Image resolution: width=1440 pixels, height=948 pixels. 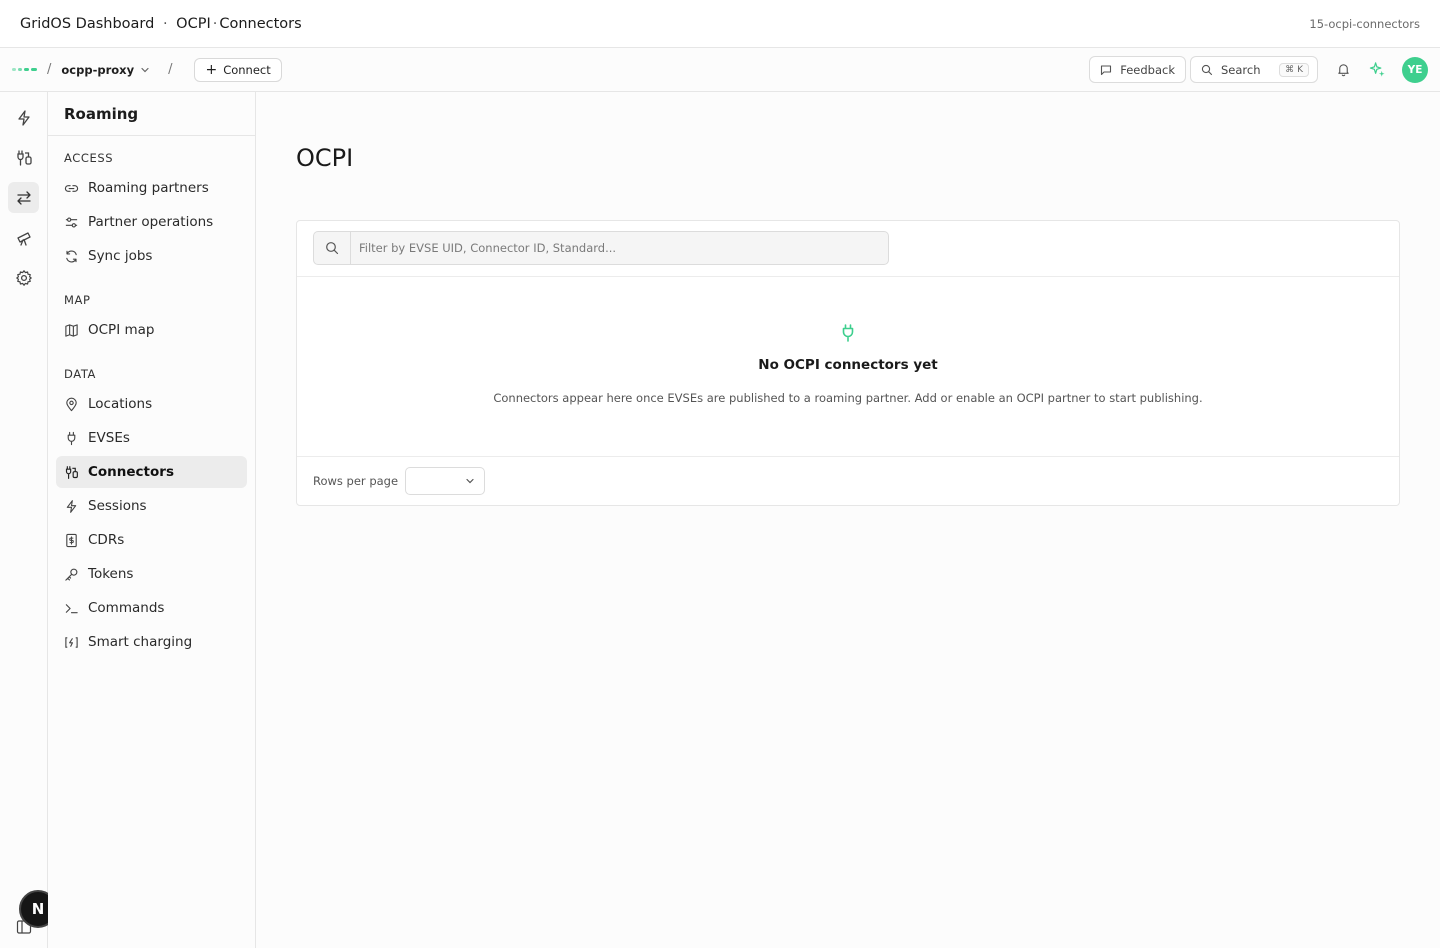 I want to click on smart-charging-icon, so click(x=71, y=642).